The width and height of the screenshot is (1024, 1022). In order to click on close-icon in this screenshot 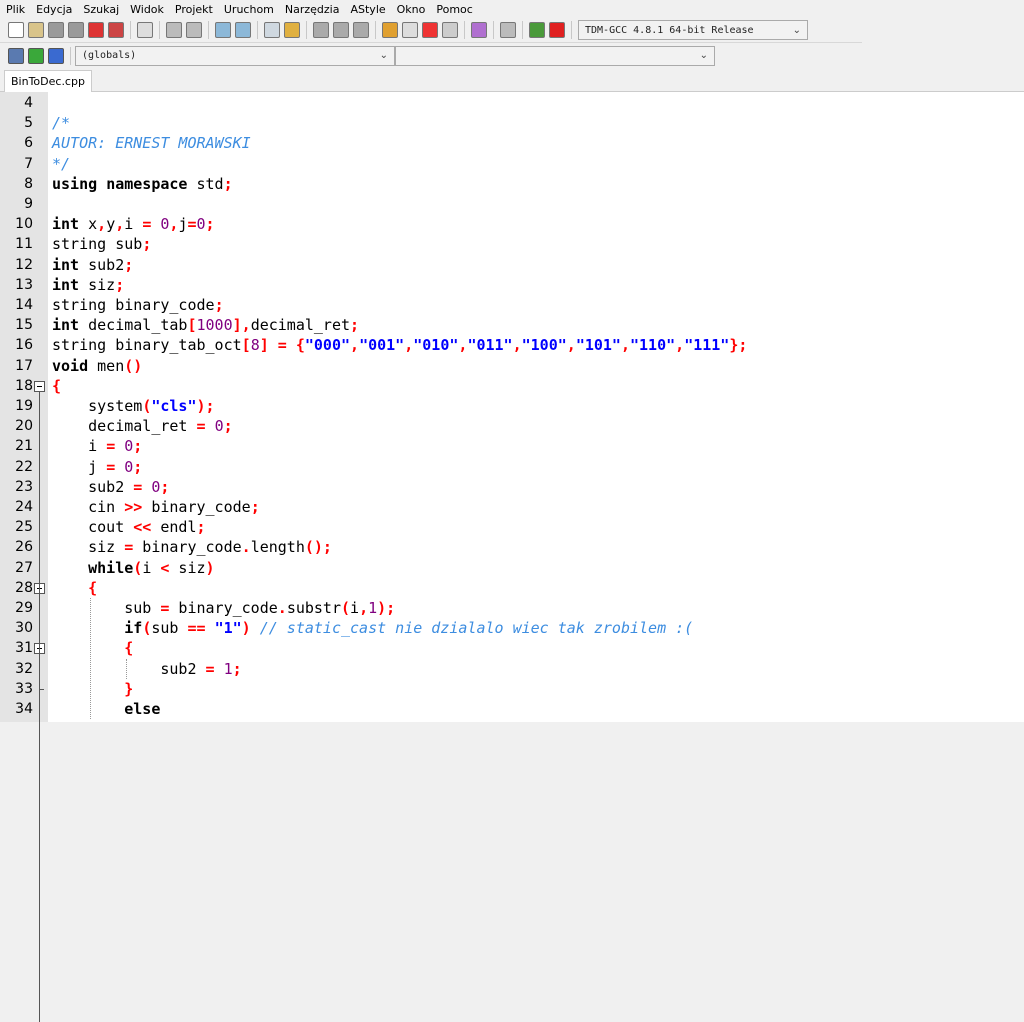, I will do `click(96, 30)`.